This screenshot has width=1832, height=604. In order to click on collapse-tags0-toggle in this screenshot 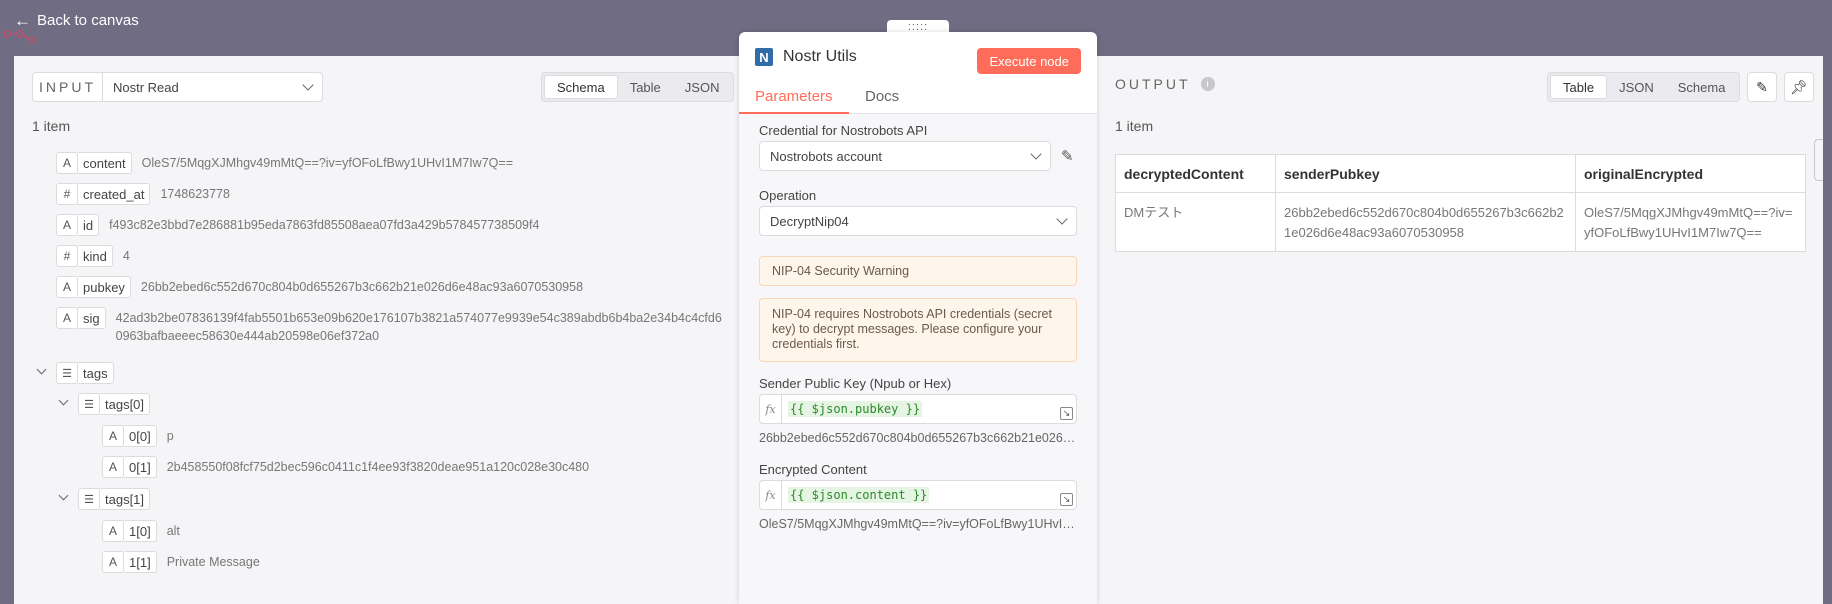, I will do `click(63, 400)`.